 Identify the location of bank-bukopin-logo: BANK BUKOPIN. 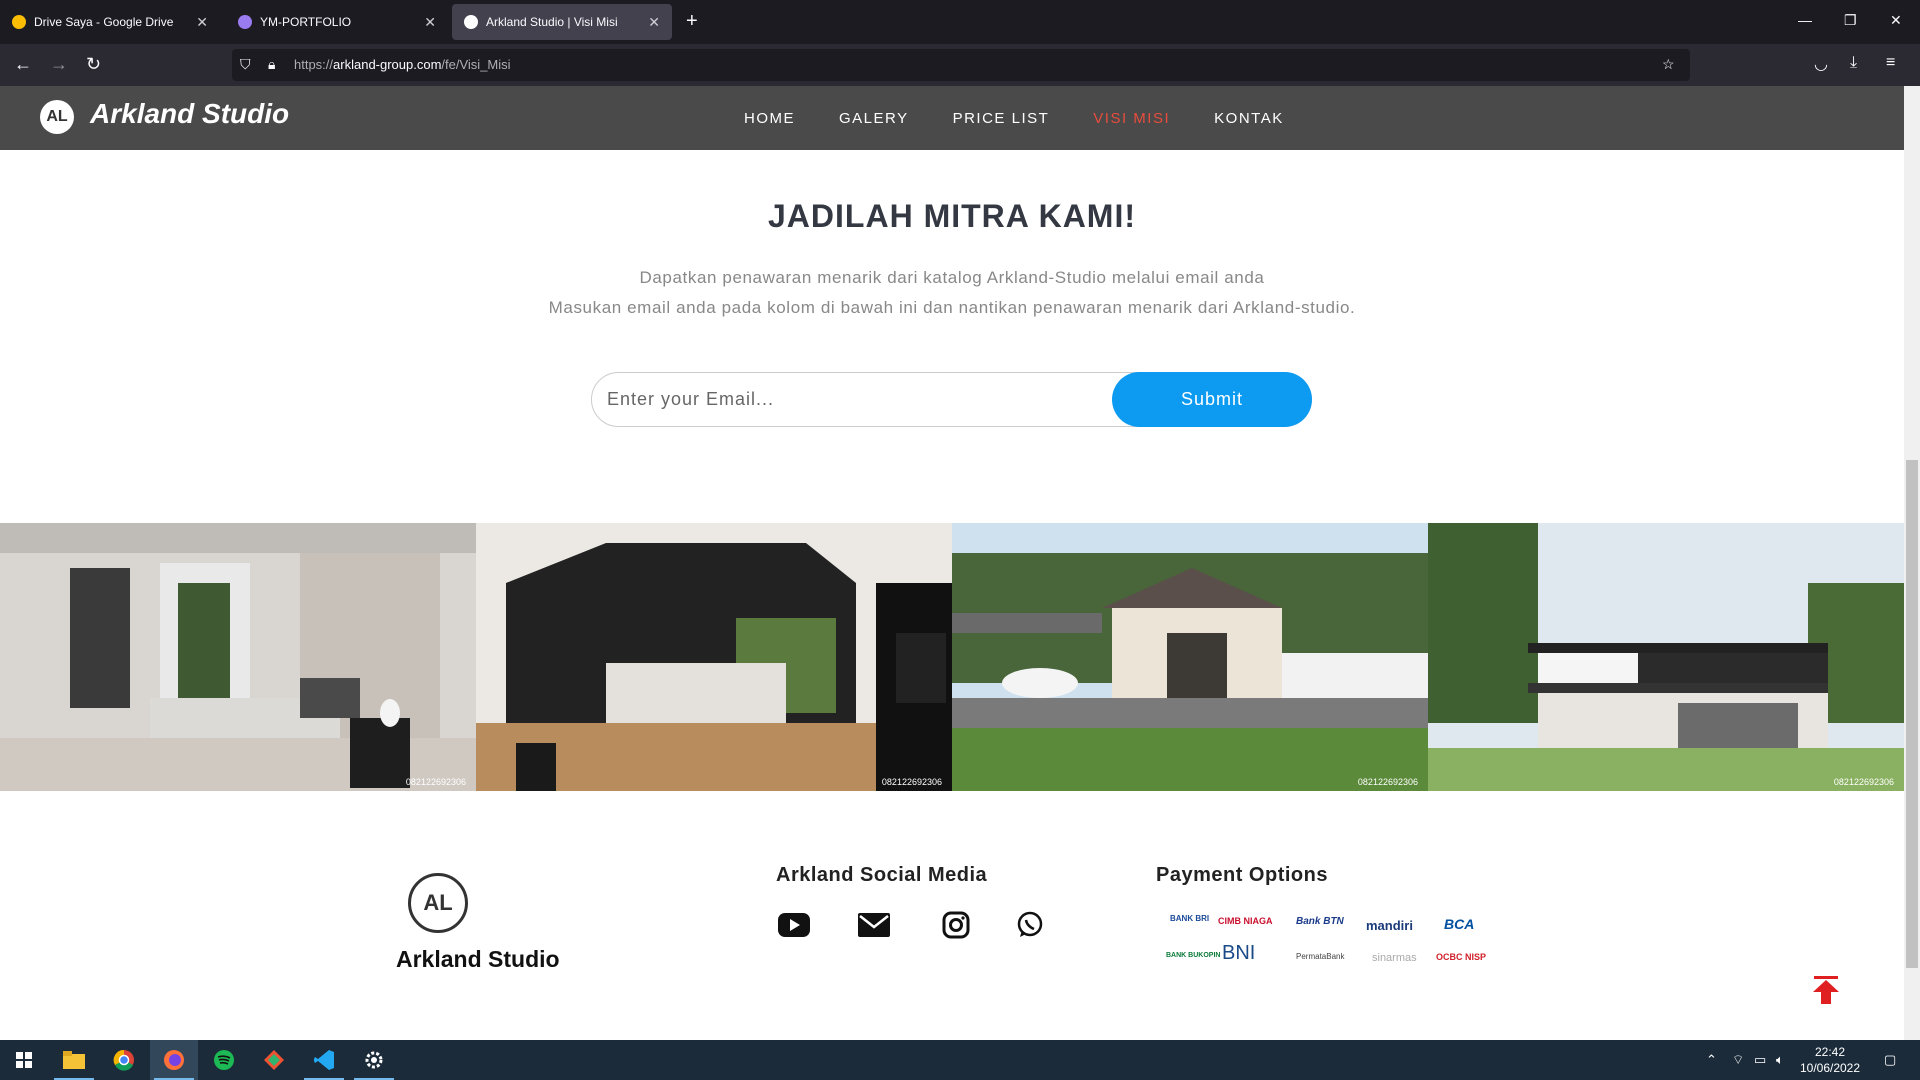
(1193, 955).